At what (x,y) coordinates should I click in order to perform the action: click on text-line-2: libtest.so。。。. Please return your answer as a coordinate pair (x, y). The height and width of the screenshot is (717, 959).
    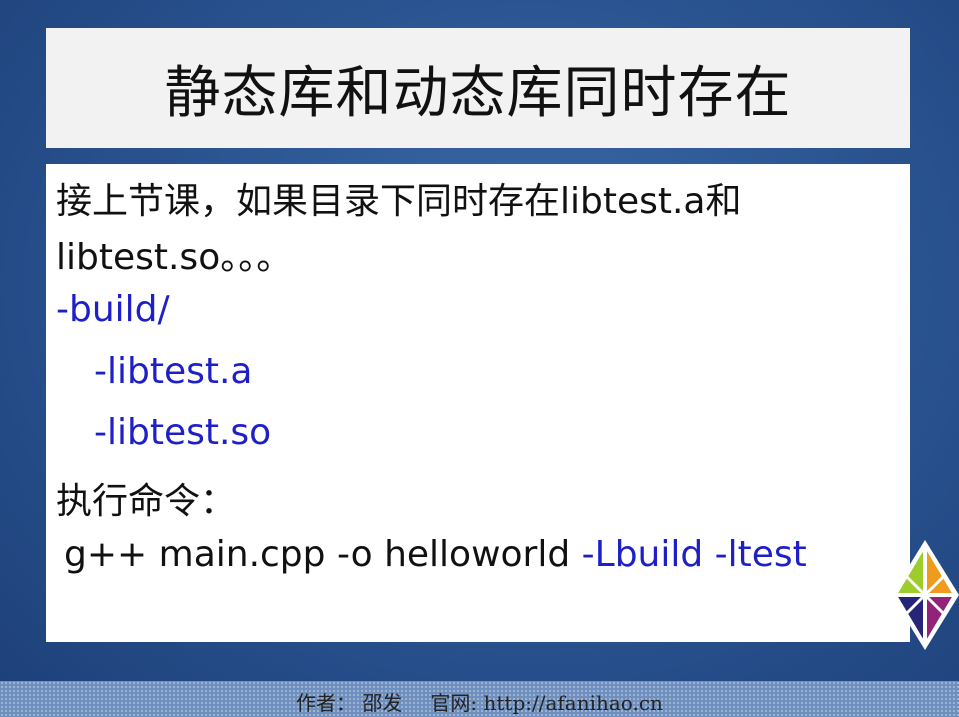
    Looking at the image, I should click on (174, 257).